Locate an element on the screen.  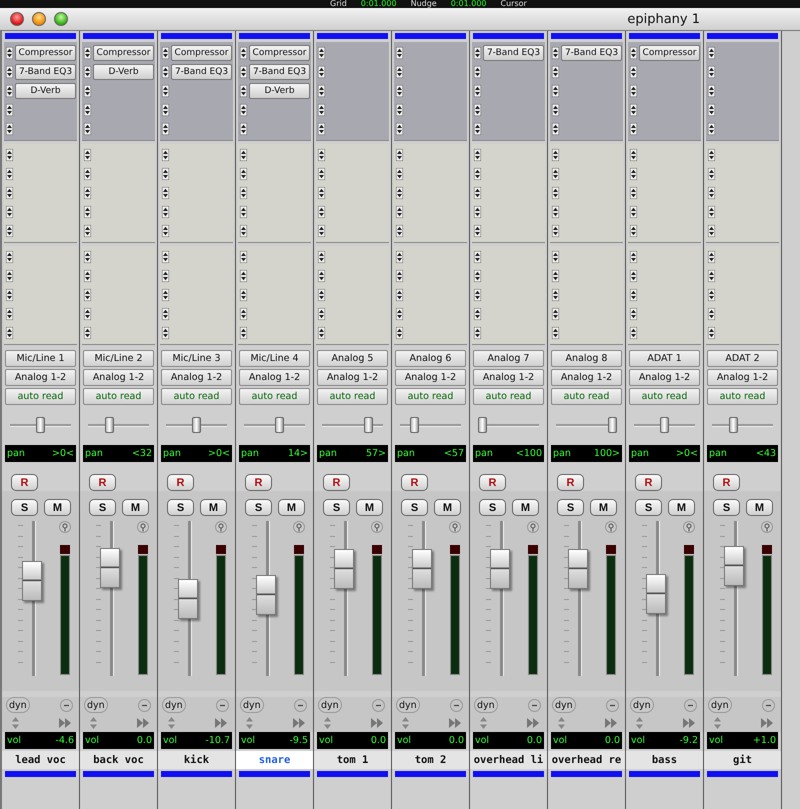
track-name: overhead re is located at coordinates (586, 760).